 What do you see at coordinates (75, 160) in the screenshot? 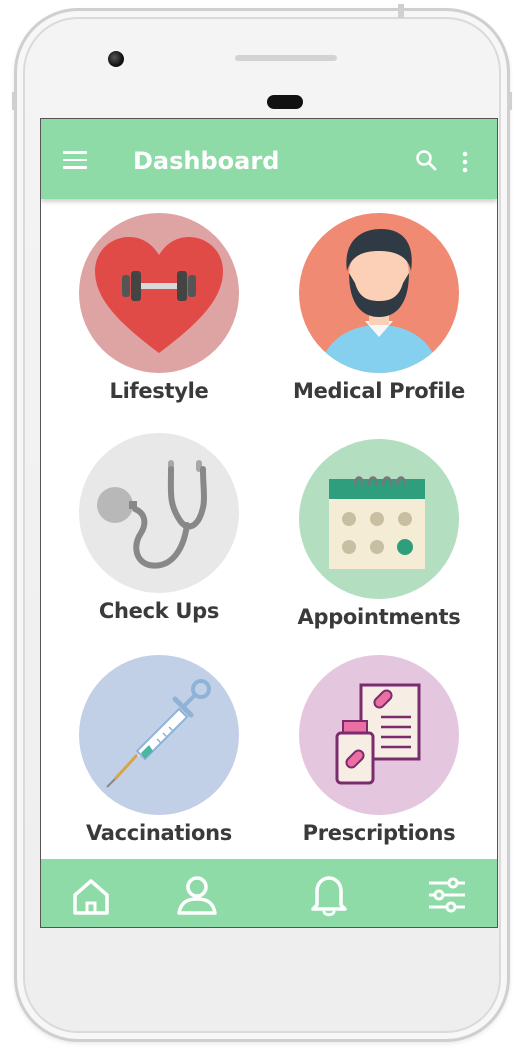
I see `hamburger-menu-icon` at bounding box center [75, 160].